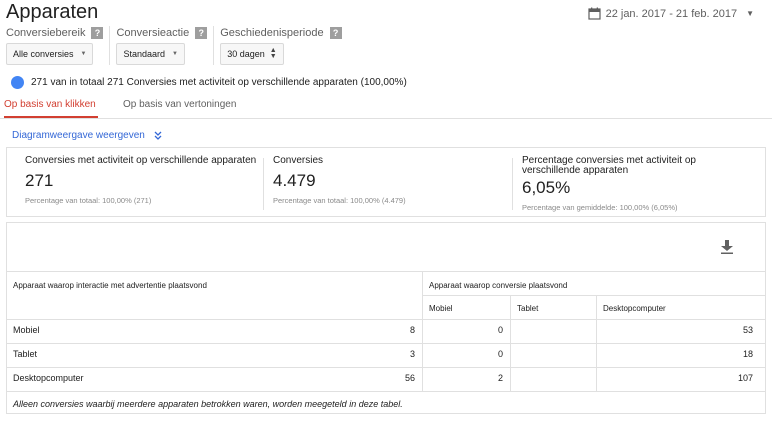 Image resolution: width=772 pixels, height=421 pixels. Describe the element at coordinates (386, 271) in the screenshot. I see `table-top-border` at that location.